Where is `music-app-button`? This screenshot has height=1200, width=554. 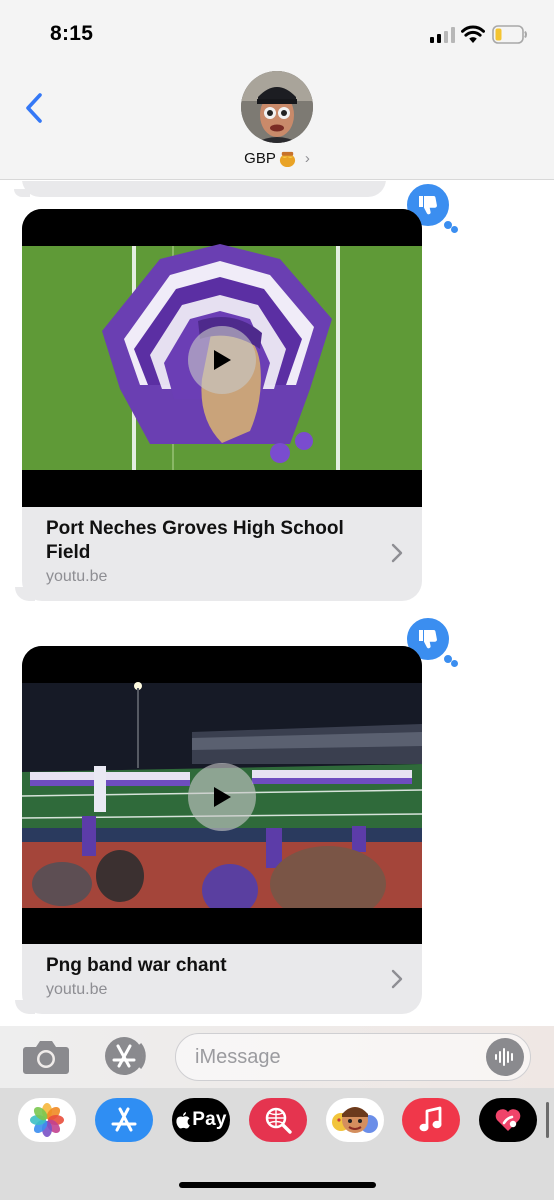 music-app-button is located at coordinates (431, 1120).